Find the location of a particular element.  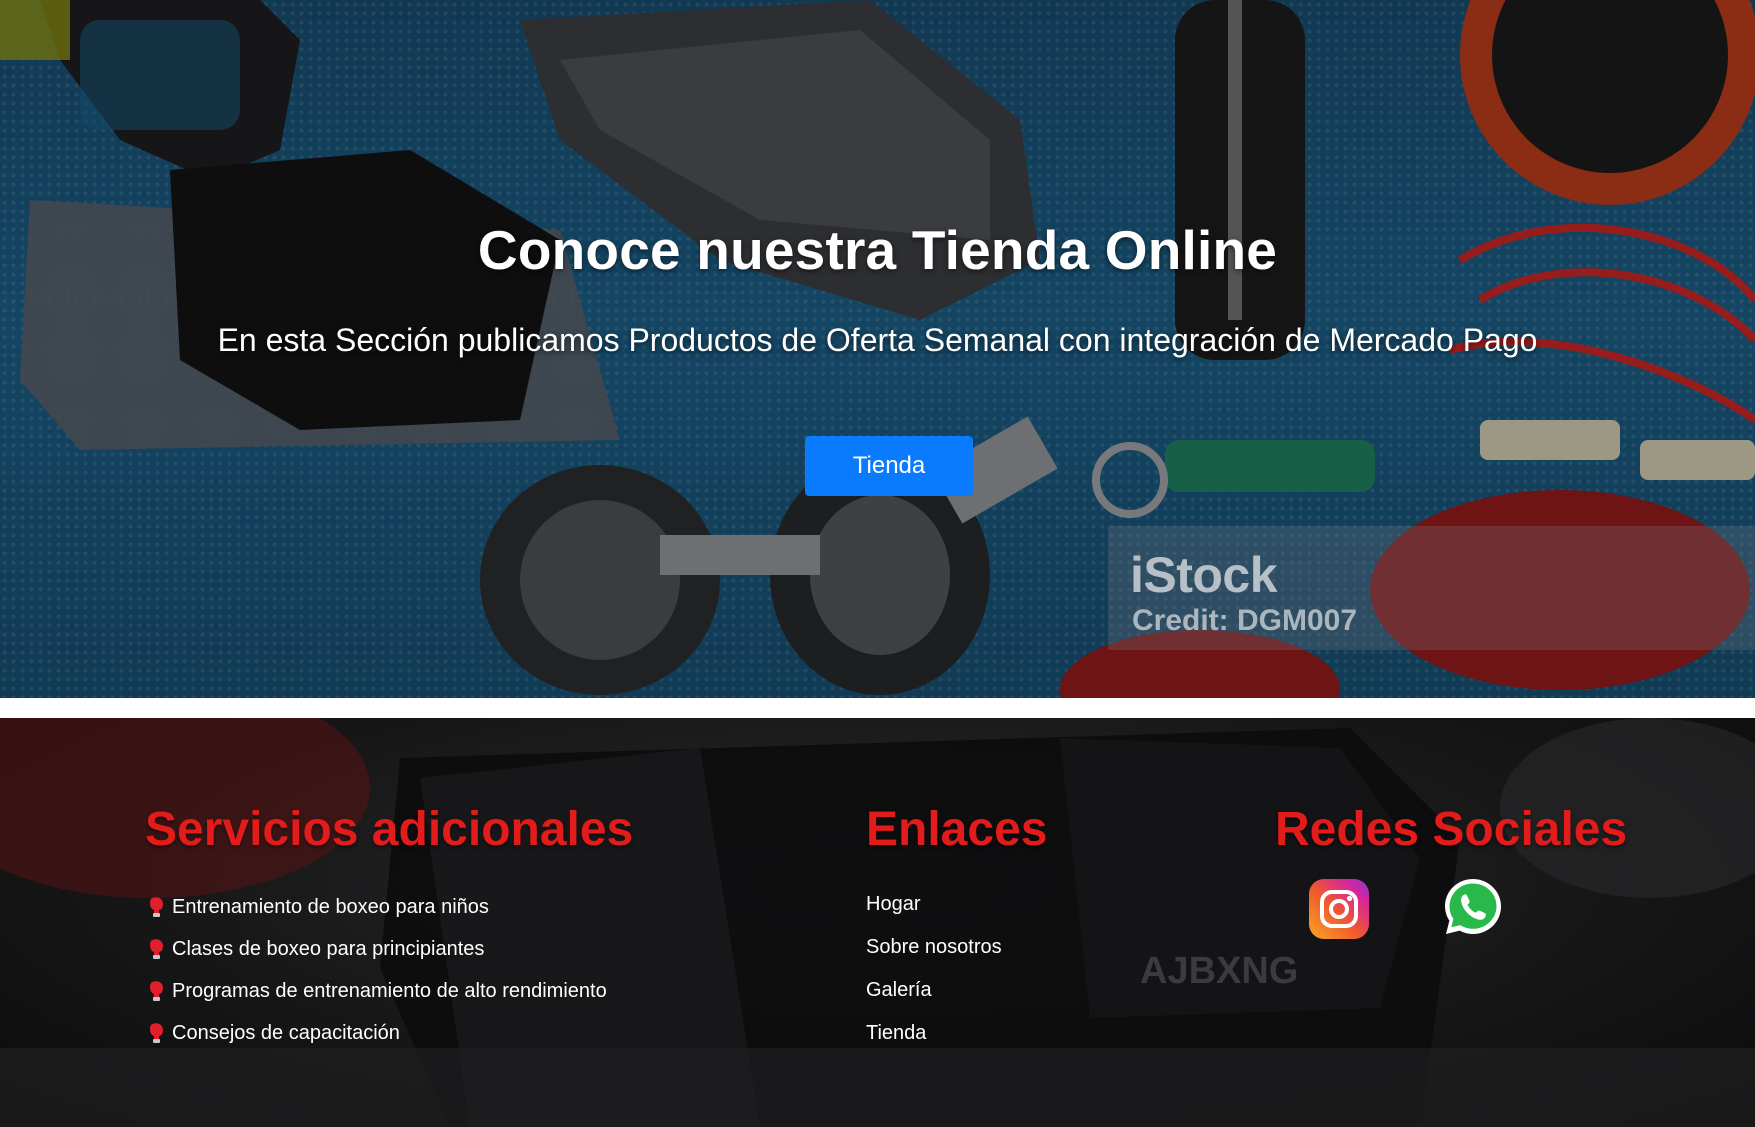

list-item: Hogar is located at coordinates (934, 904).